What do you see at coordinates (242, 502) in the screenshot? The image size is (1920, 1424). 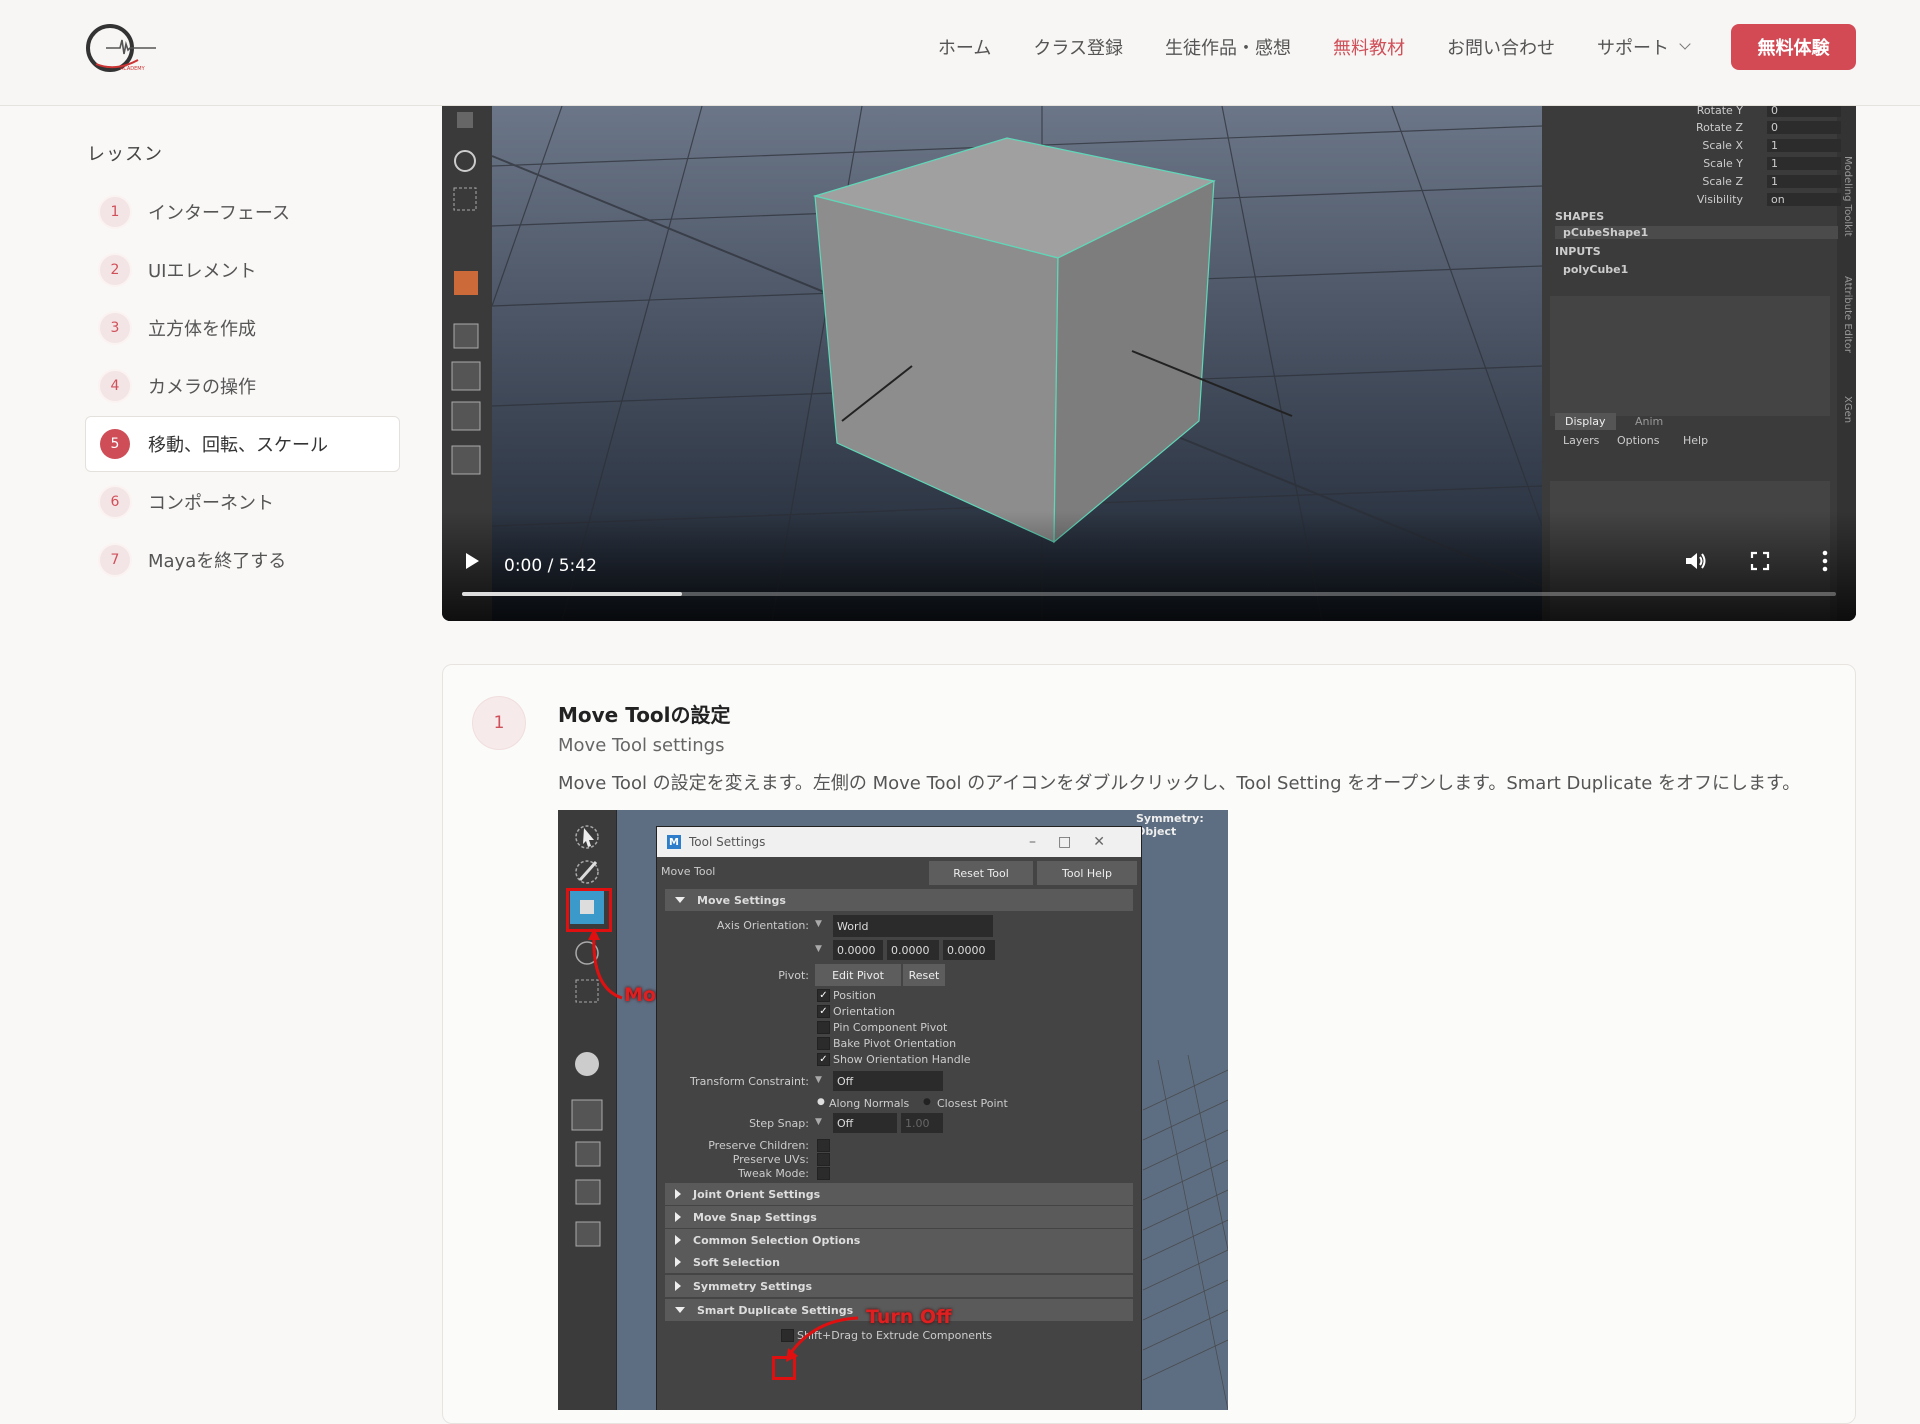 I see `lesson-item-6: 6 コンポーネント` at bounding box center [242, 502].